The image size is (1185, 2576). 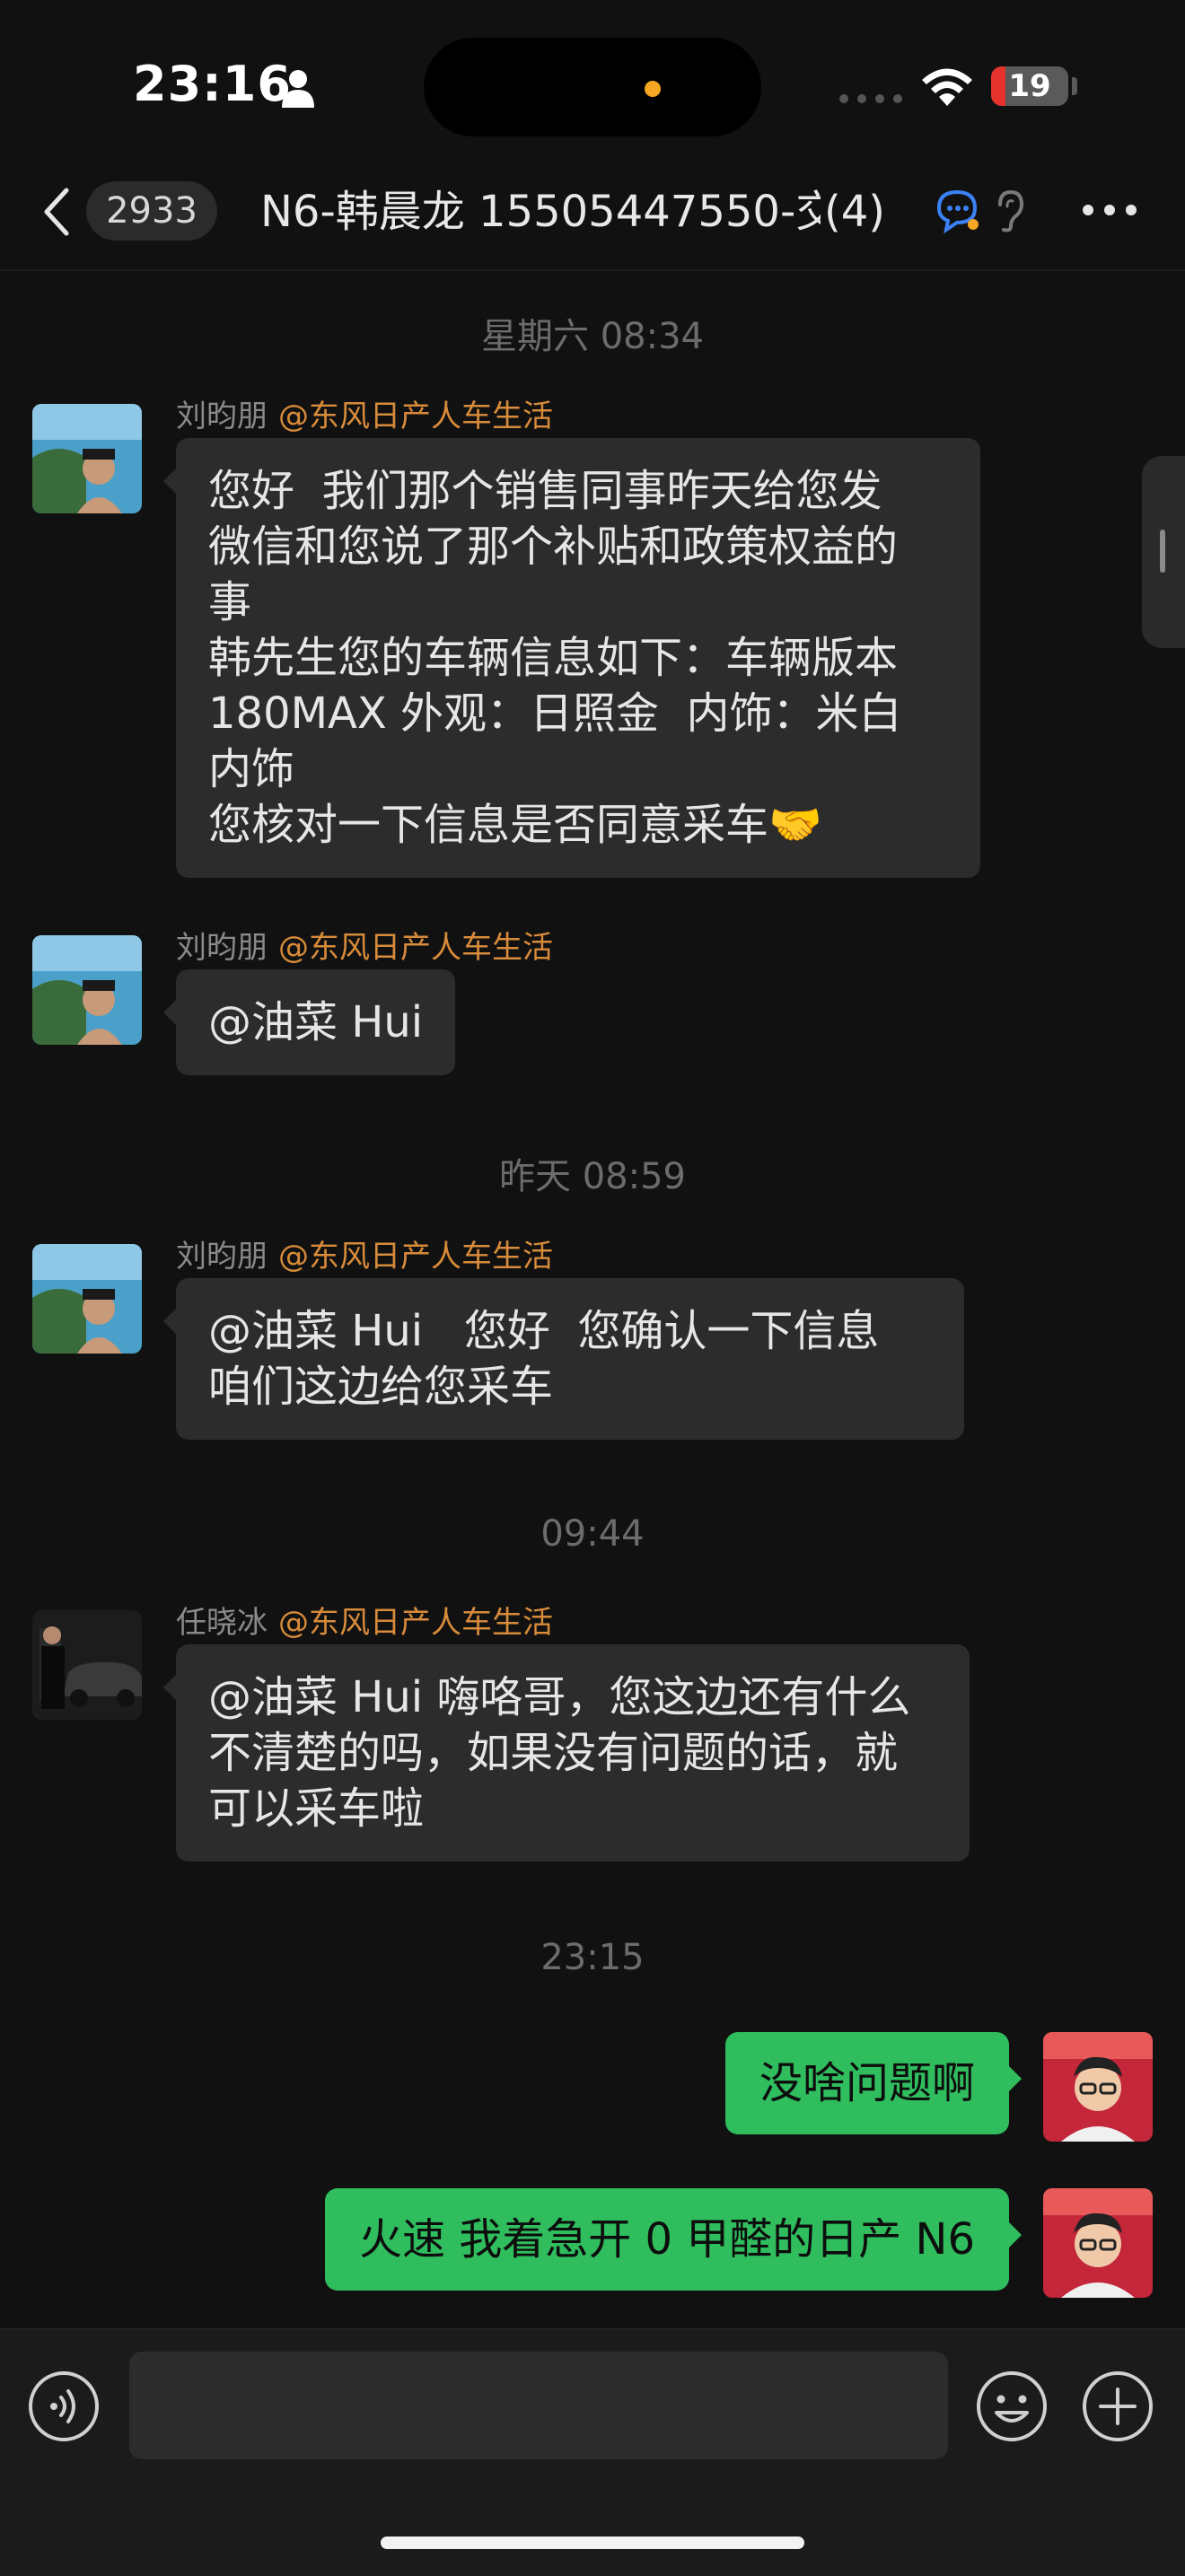 What do you see at coordinates (592, 1534) in the screenshot?
I see `timestamp: 09:44` at bounding box center [592, 1534].